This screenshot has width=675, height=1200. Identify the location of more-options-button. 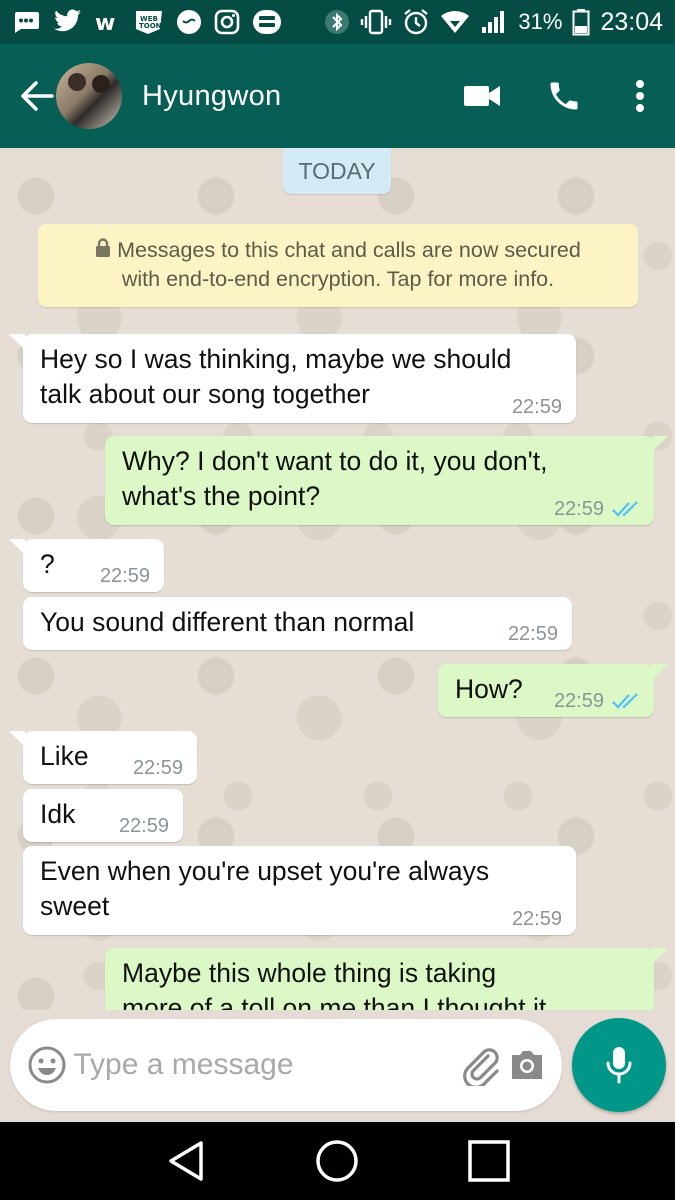
(640, 96).